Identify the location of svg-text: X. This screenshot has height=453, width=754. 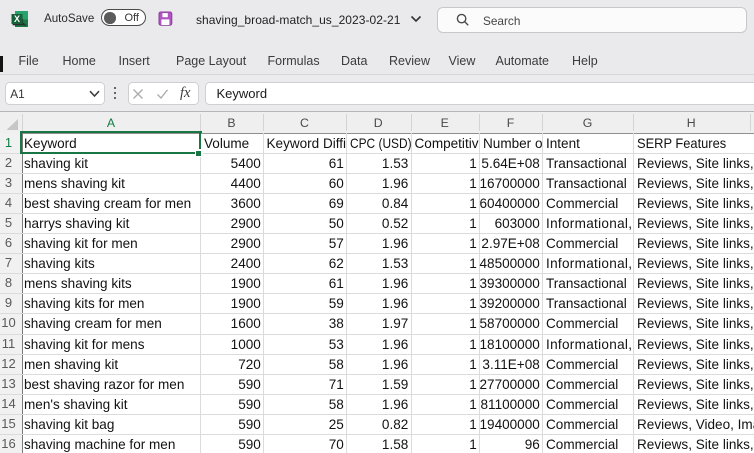
(17, 19).